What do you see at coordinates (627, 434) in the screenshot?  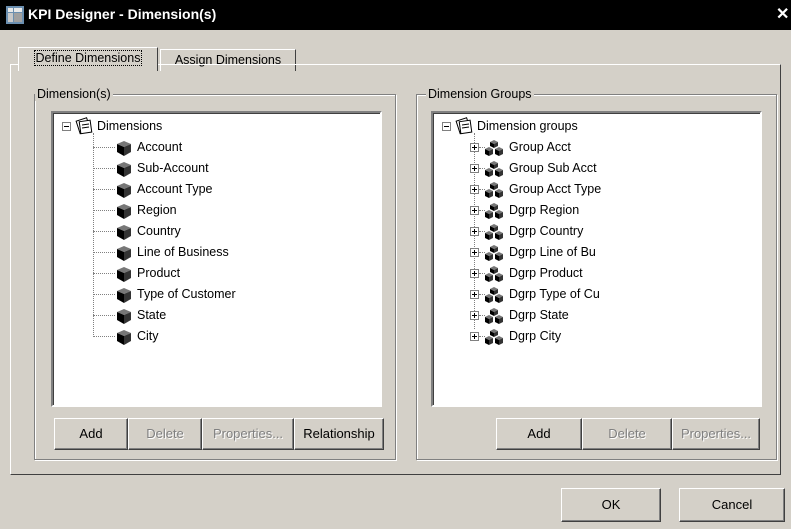 I see `groups-delete-button: Delete` at bounding box center [627, 434].